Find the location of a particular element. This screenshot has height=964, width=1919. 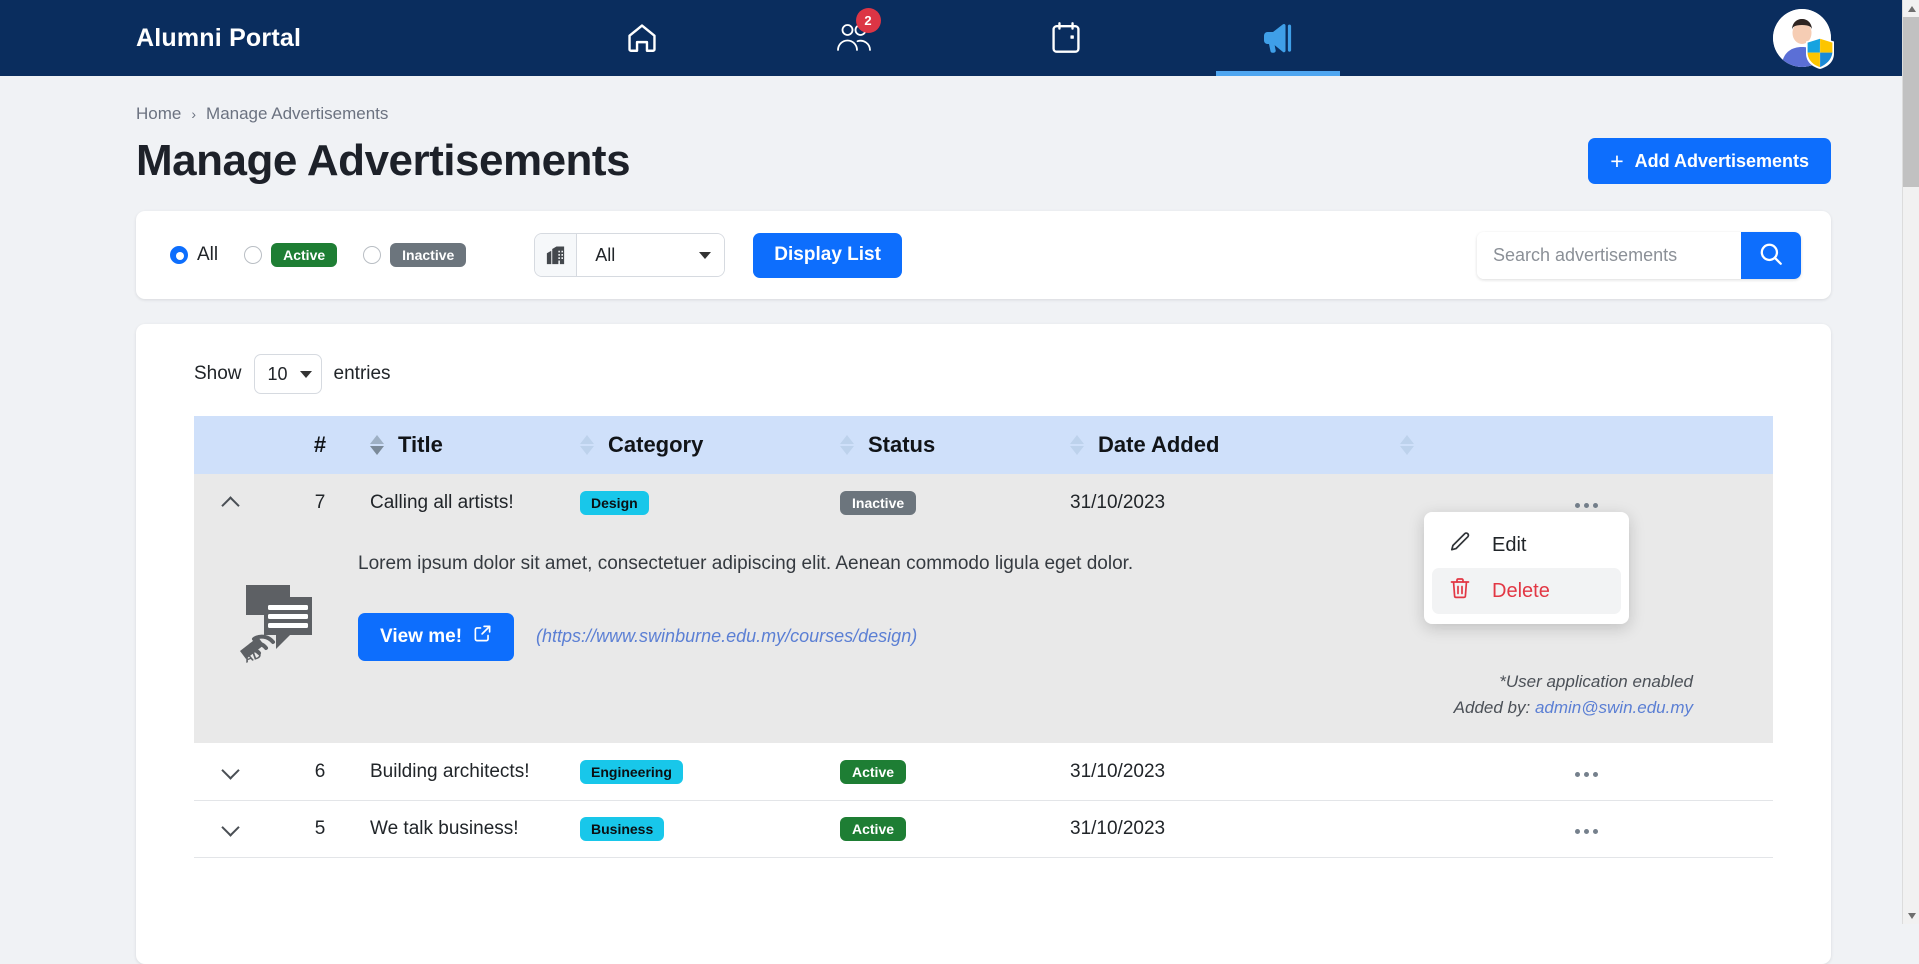

nav-item-events is located at coordinates (1066, 38).